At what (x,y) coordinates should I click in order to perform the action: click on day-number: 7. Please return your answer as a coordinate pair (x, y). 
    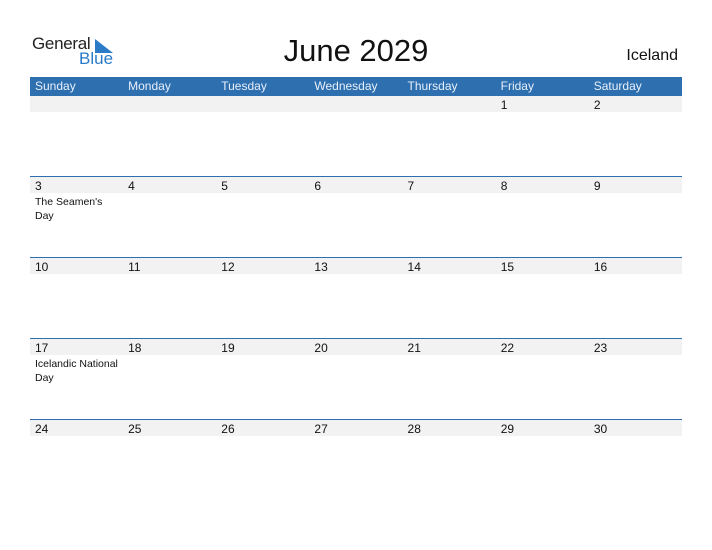
    Looking at the image, I should click on (411, 186).